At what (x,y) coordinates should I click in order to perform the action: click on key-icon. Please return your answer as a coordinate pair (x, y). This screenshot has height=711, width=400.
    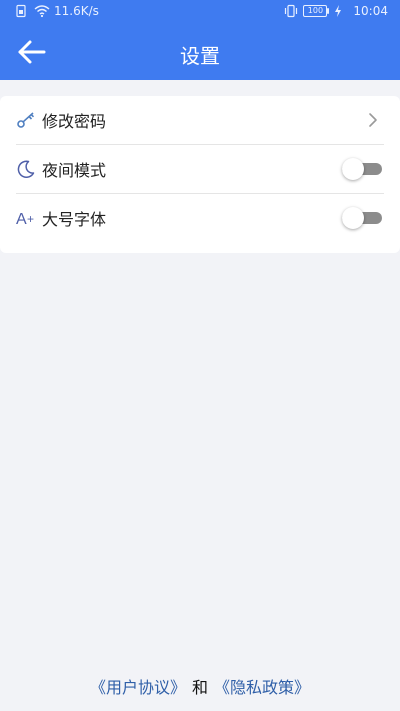
    Looking at the image, I should click on (26, 120).